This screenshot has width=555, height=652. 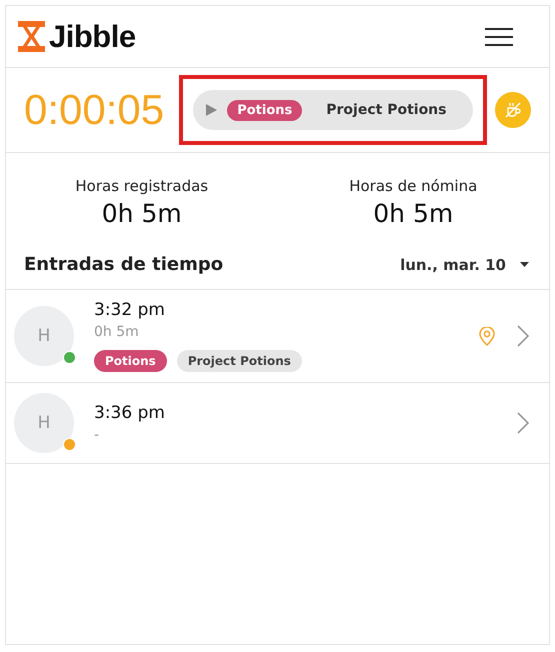 I want to click on caret-icon, so click(x=524, y=265).